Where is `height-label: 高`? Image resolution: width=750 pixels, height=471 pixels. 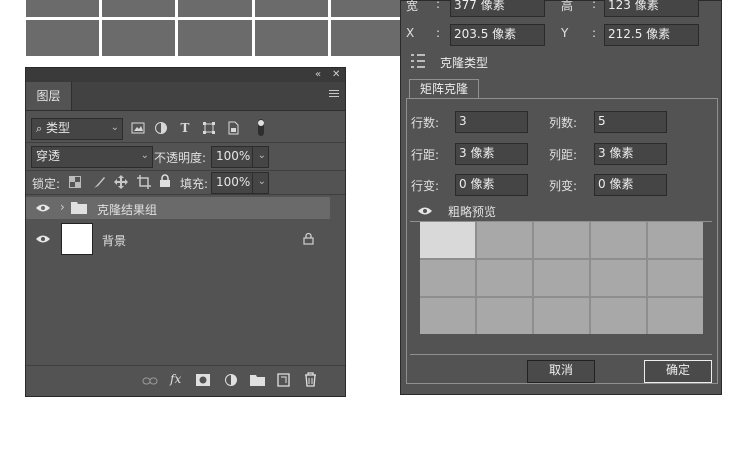 height-label: 高 is located at coordinates (567, 6).